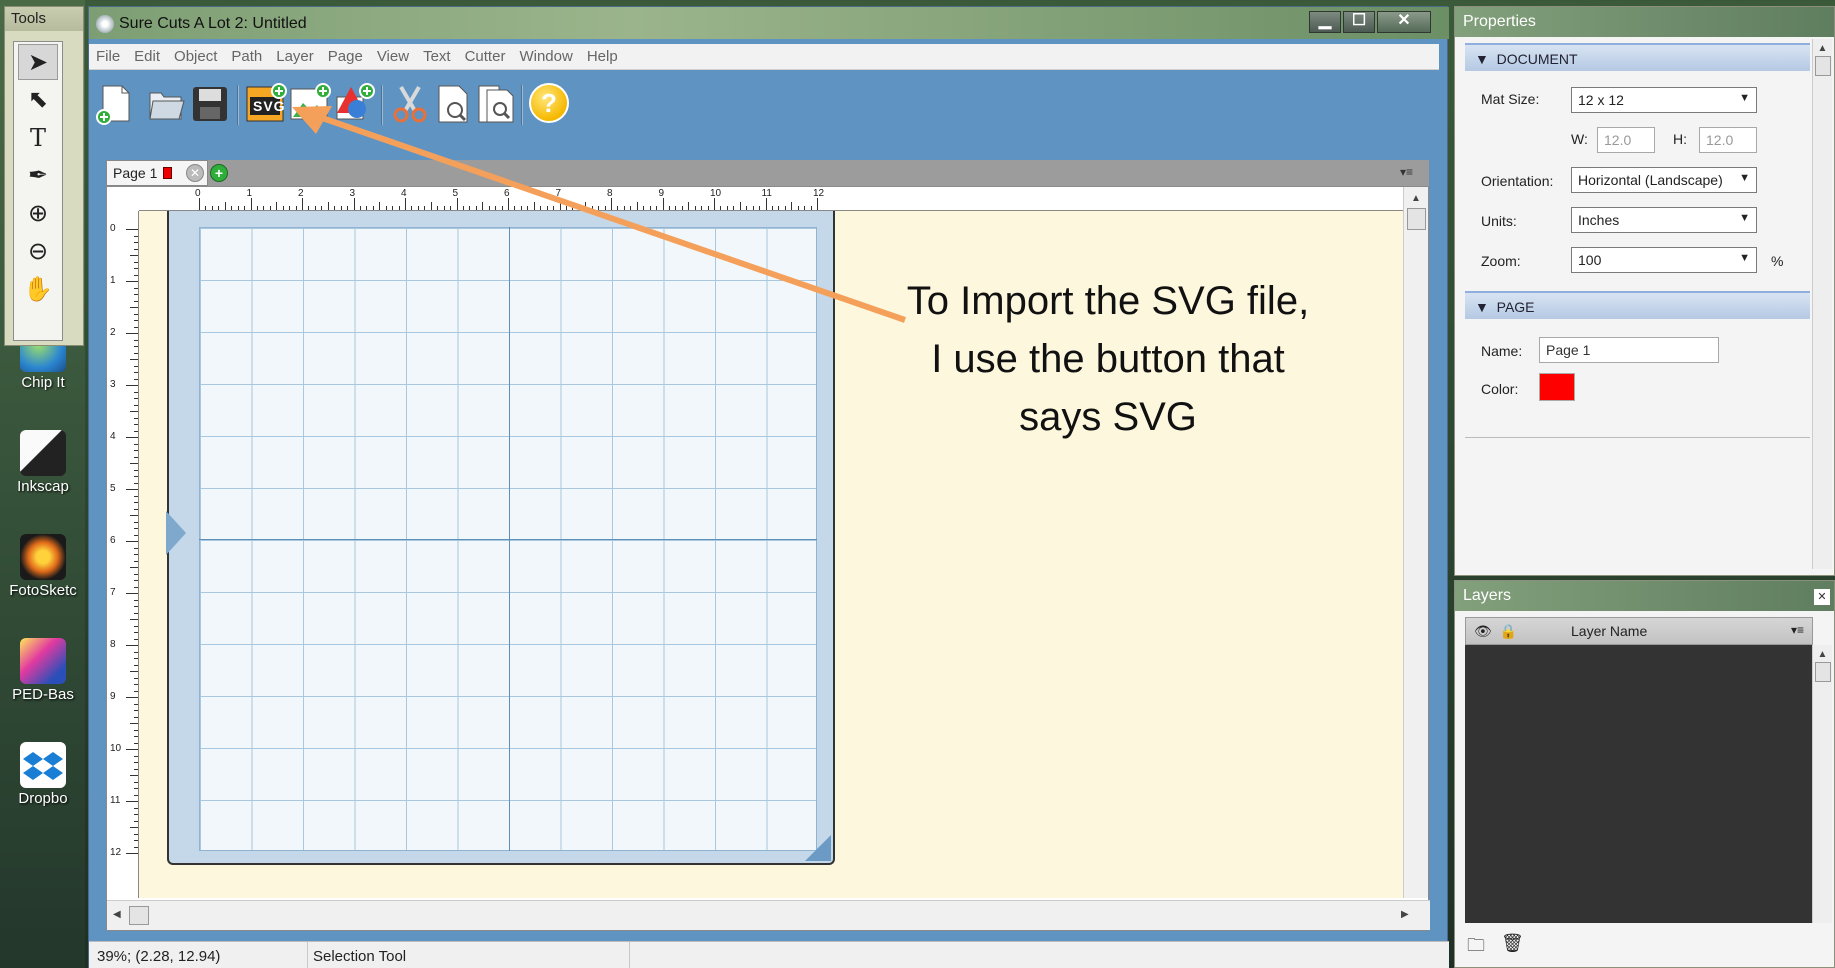  I want to click on layers-scrollbar: ▲, so click(1822, 784).